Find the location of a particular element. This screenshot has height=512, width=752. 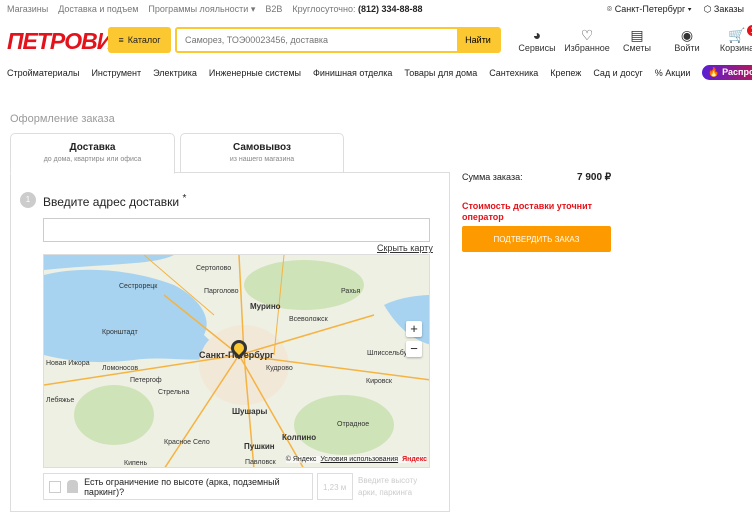

step-title-text: Введите адрес доставки is located at coordinates (111, 202).